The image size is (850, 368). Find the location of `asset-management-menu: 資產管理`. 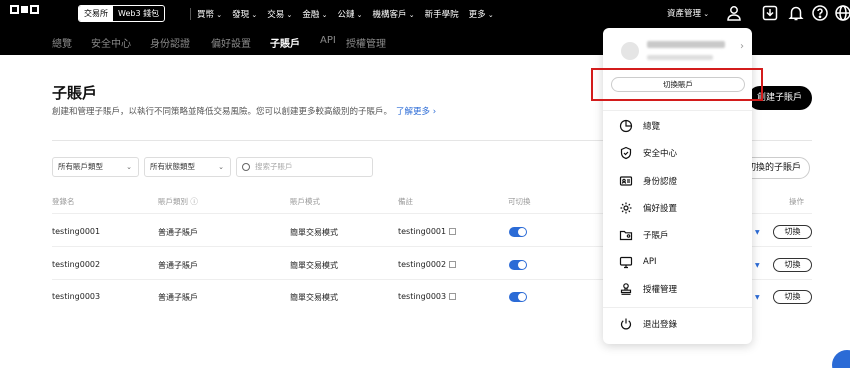

asset-management-menu: 資產管理 is located at coordinates (688, 13).